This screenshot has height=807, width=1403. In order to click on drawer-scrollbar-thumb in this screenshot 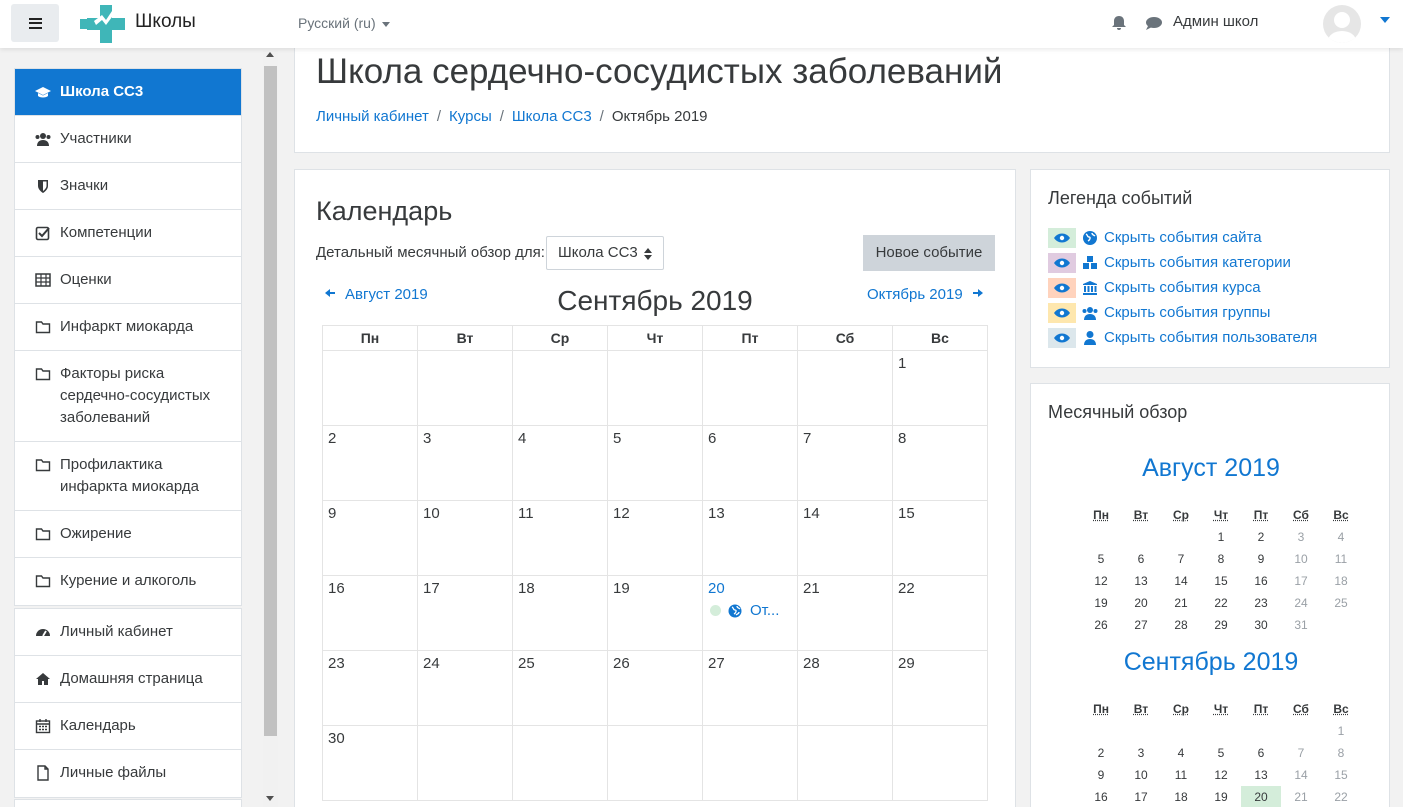, I will do `click(270, 401)`.